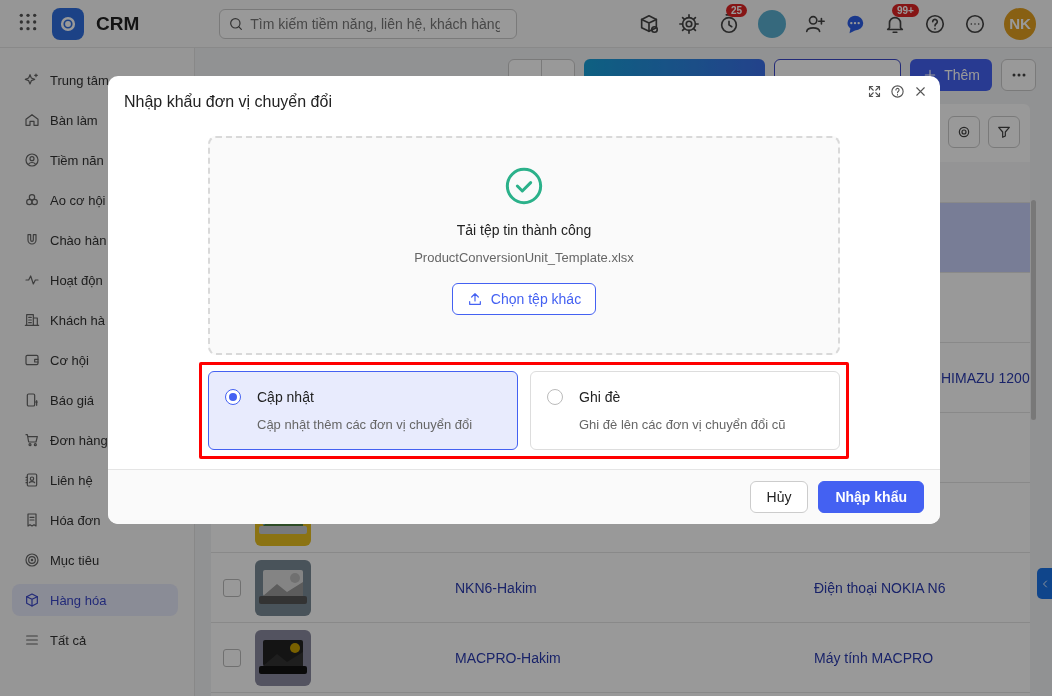 This screenshot has width=1052, height=696. What do you see at coordinates (95, 560) in the screenshot?
I see `sidebar-item: Mục tiêu` at bounding box center [95, 560].